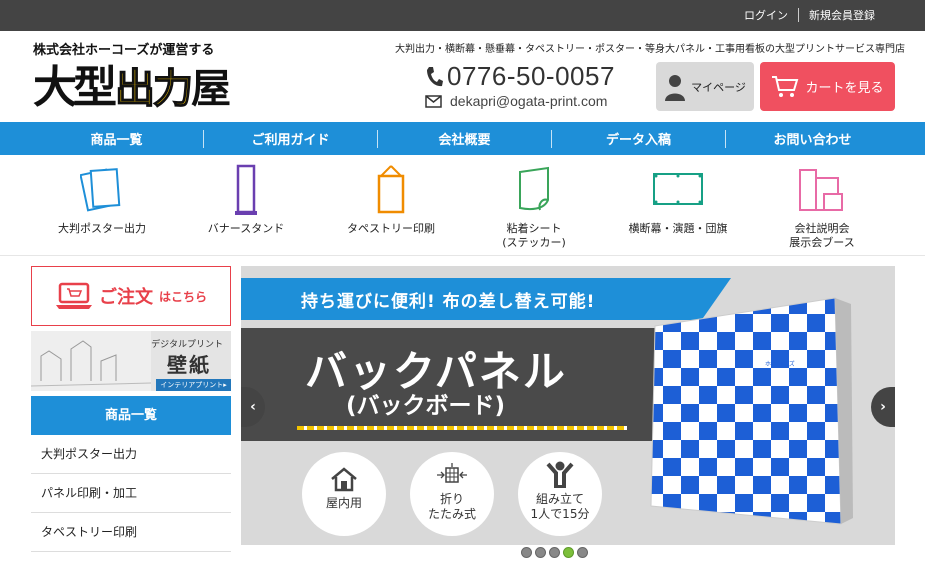 This screenshot has width=925, height=566. What do you see at coordinates (55, 86) in the screenshot?
I see `svg-text: 大` at bounding box center [55, 86].